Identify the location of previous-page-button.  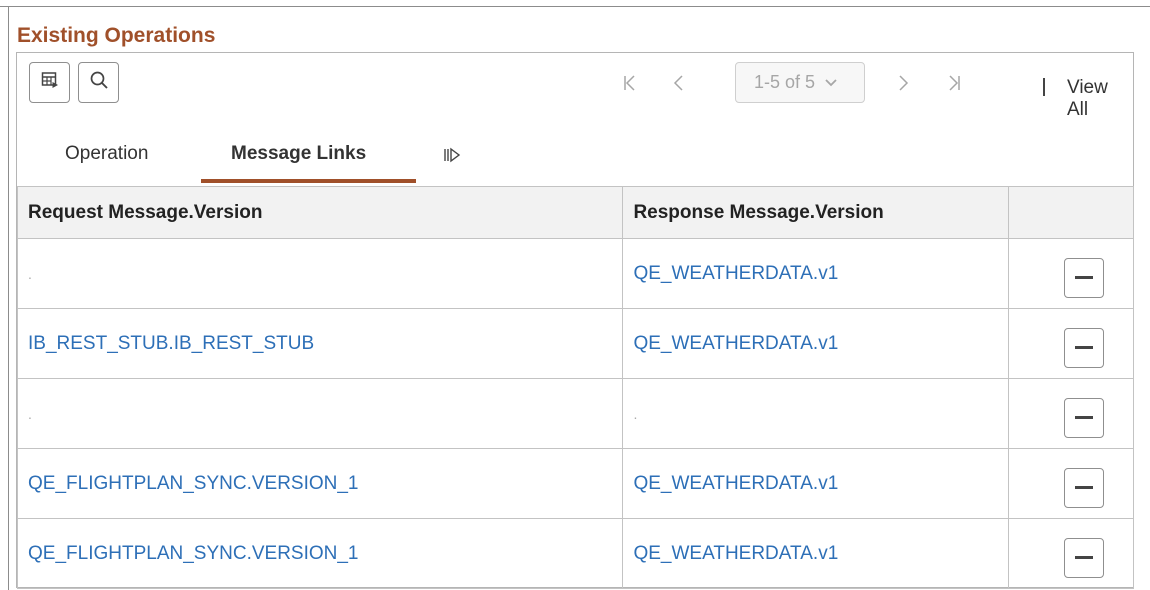
(679, 82).